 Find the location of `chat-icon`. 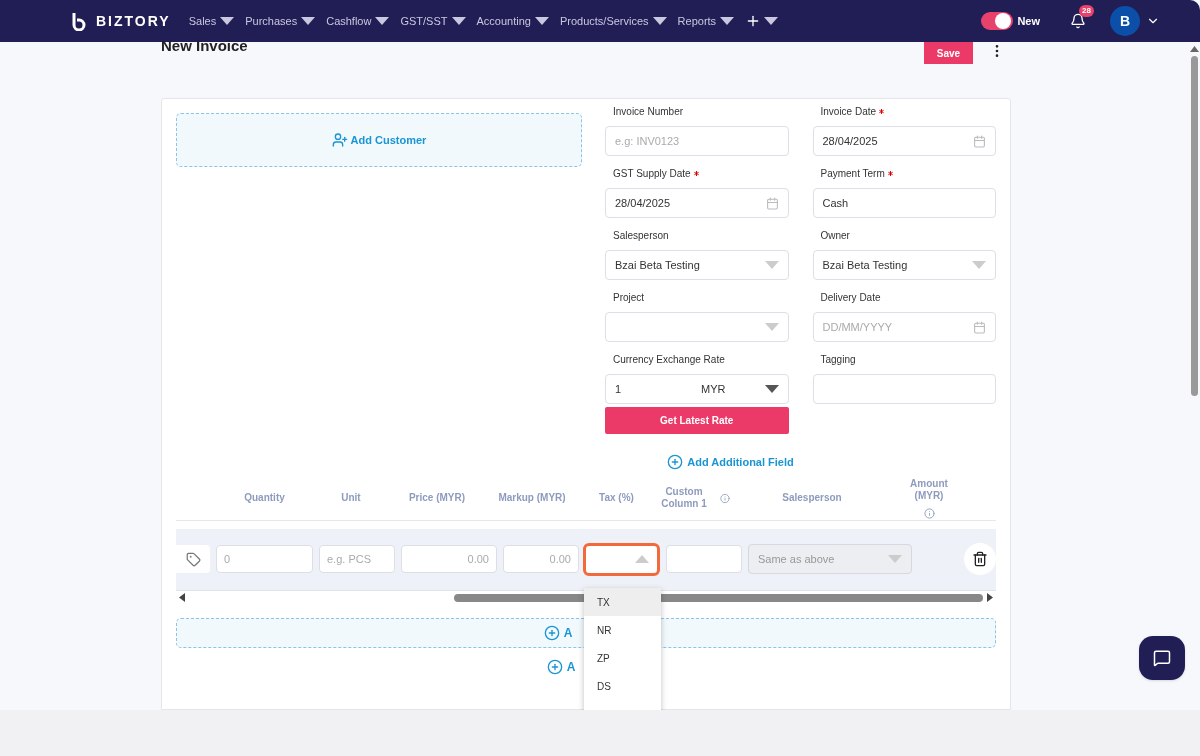

chat-icon is located at coordinates (1162, 658).